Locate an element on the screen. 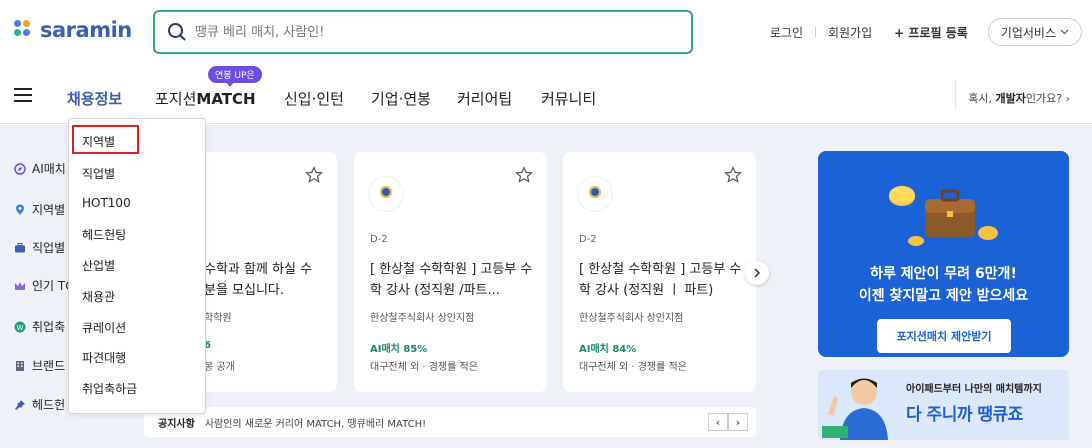  nav-newcomer-intern: 신입·인턴 is located at coordinates (314, 98).